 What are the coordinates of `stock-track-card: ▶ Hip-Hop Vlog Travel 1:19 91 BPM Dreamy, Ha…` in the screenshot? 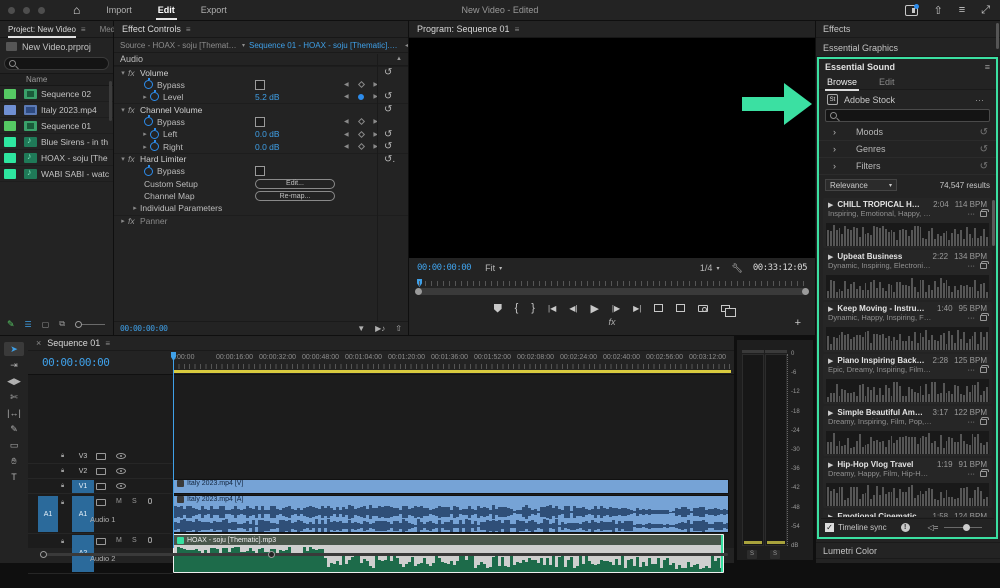 It's located at (907, 483).